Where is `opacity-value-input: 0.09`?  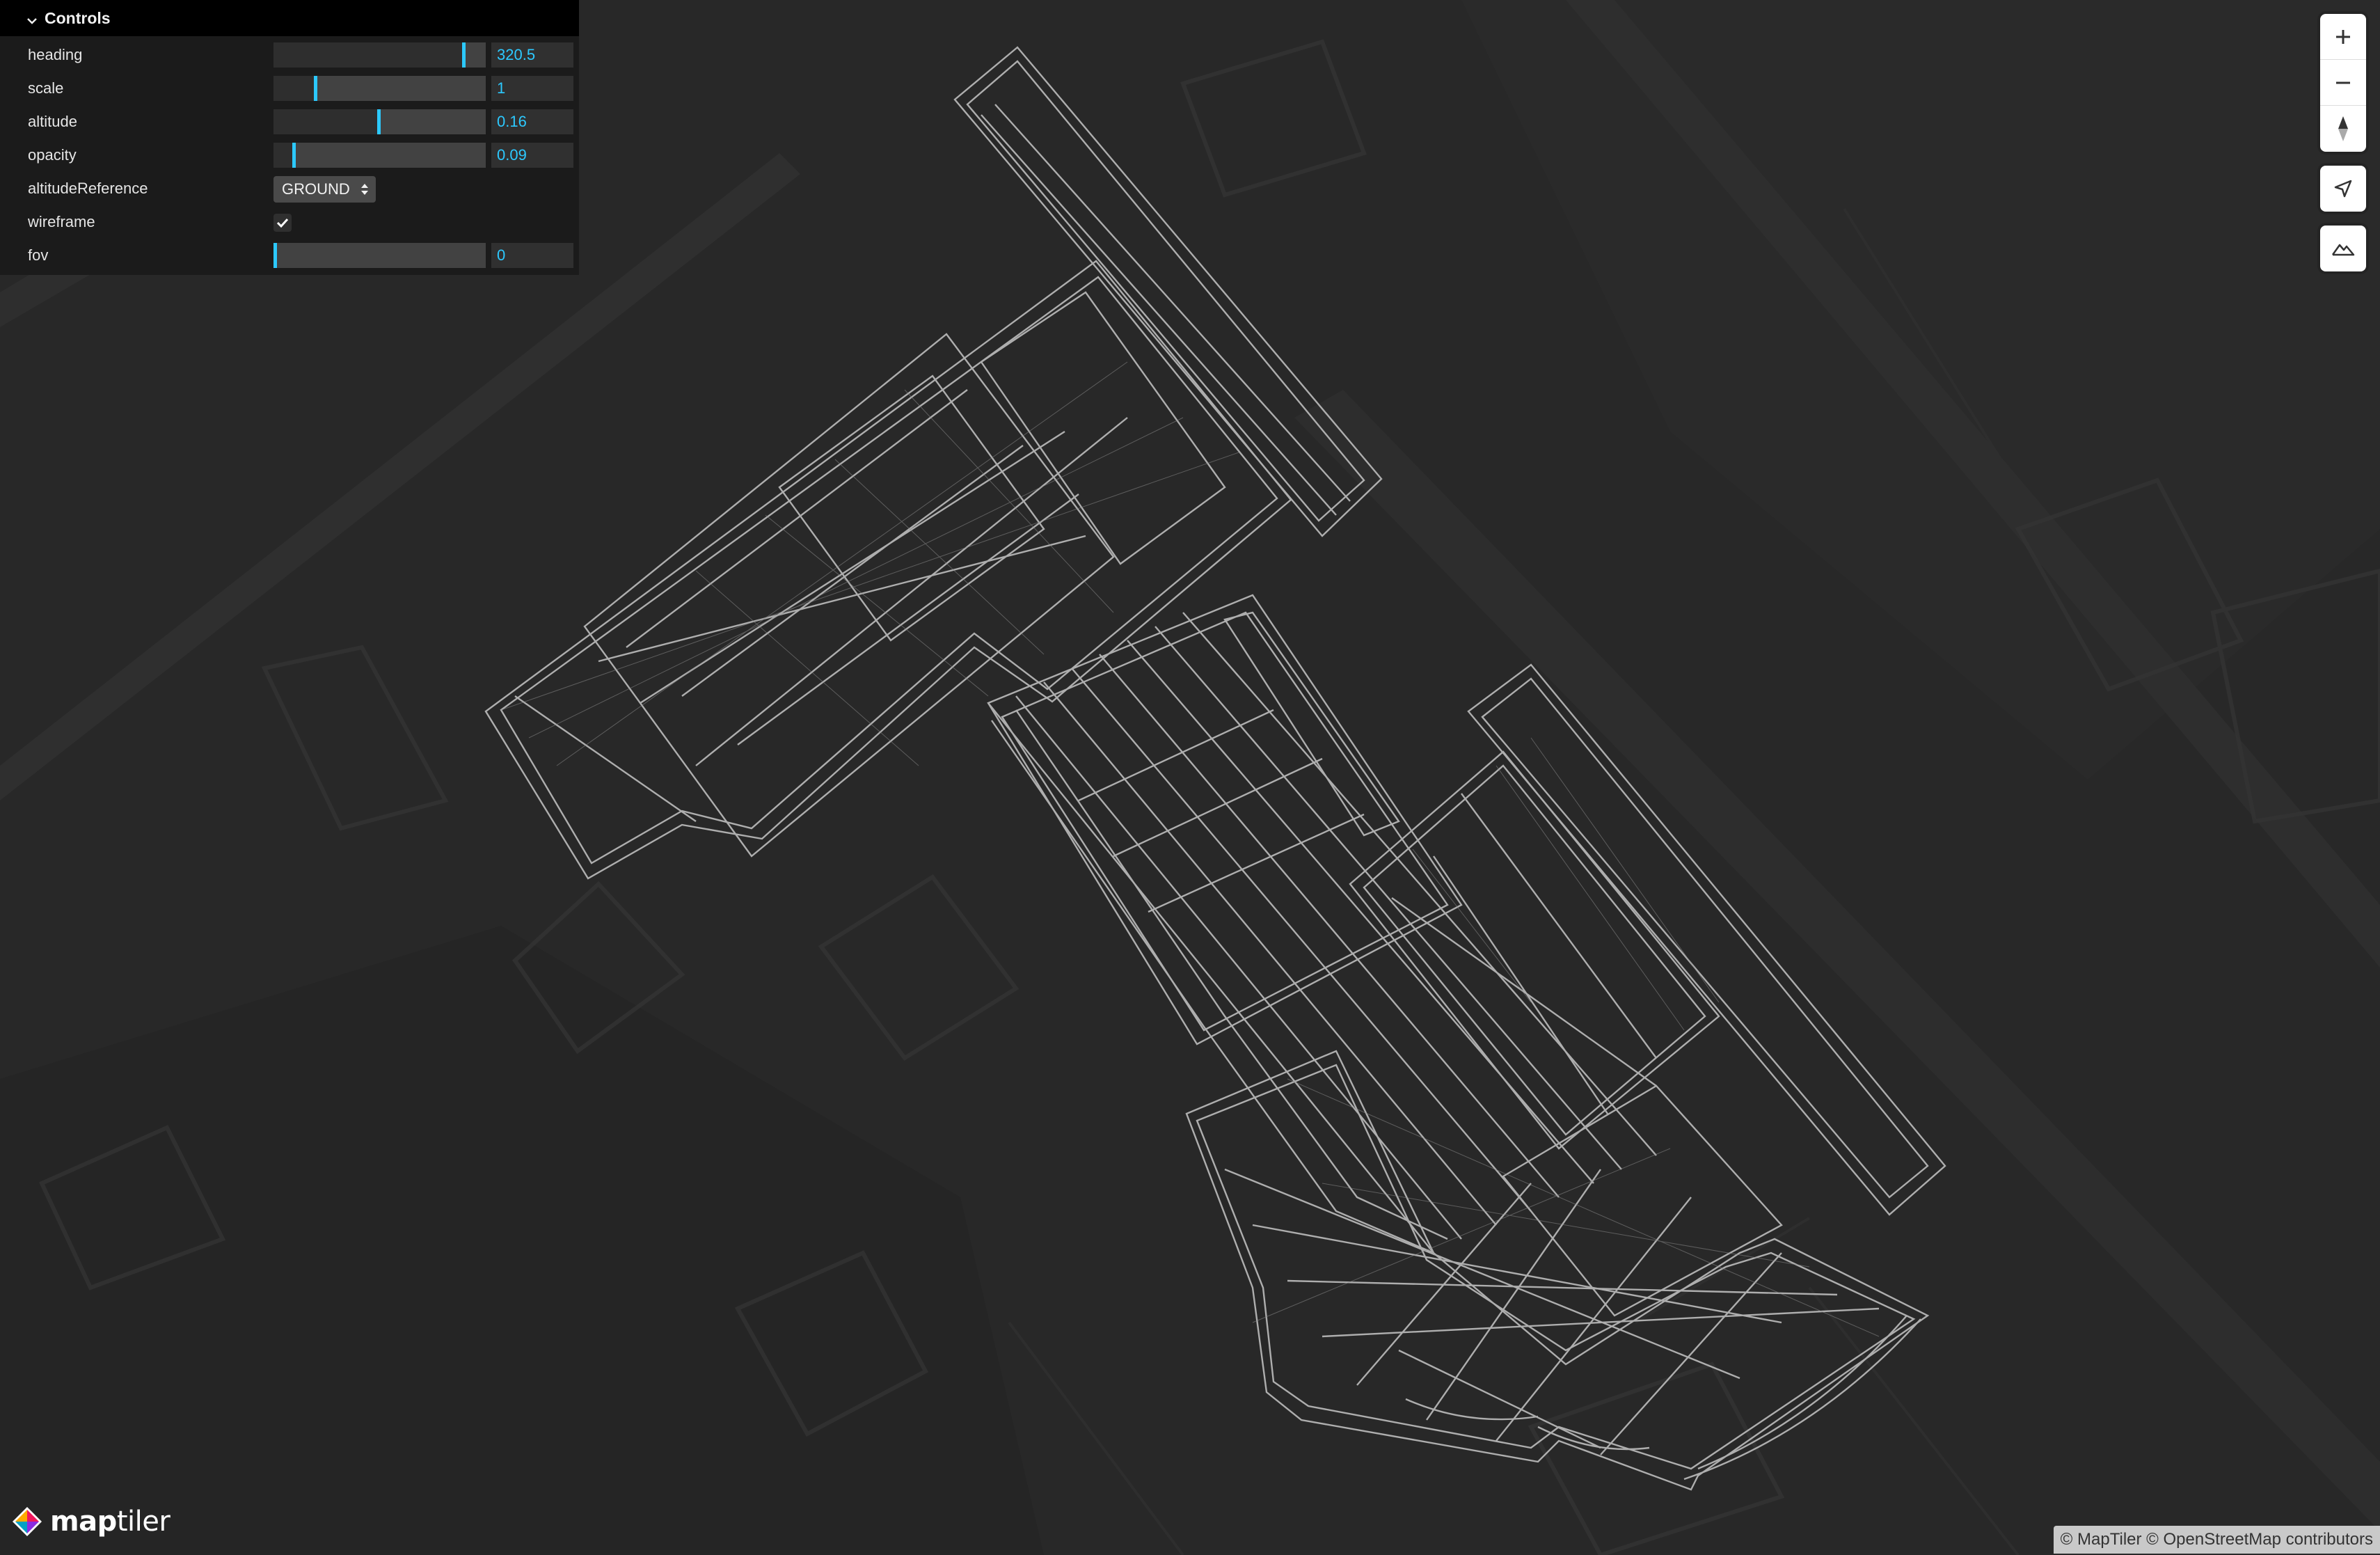 opacity-value-input: 0.09 is located at coordinates (532, 155).